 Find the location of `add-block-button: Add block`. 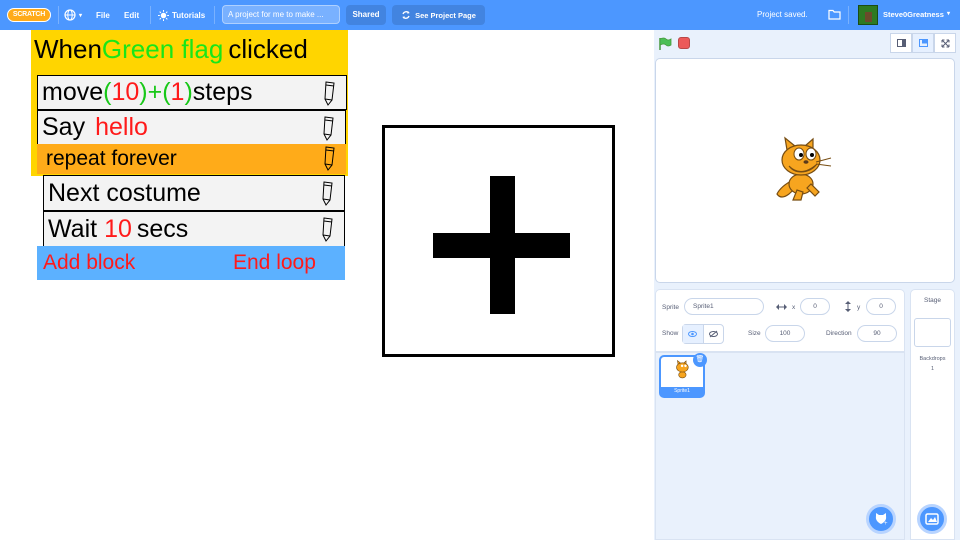

add-block-button: Add block is located at coordinates (89, 263).